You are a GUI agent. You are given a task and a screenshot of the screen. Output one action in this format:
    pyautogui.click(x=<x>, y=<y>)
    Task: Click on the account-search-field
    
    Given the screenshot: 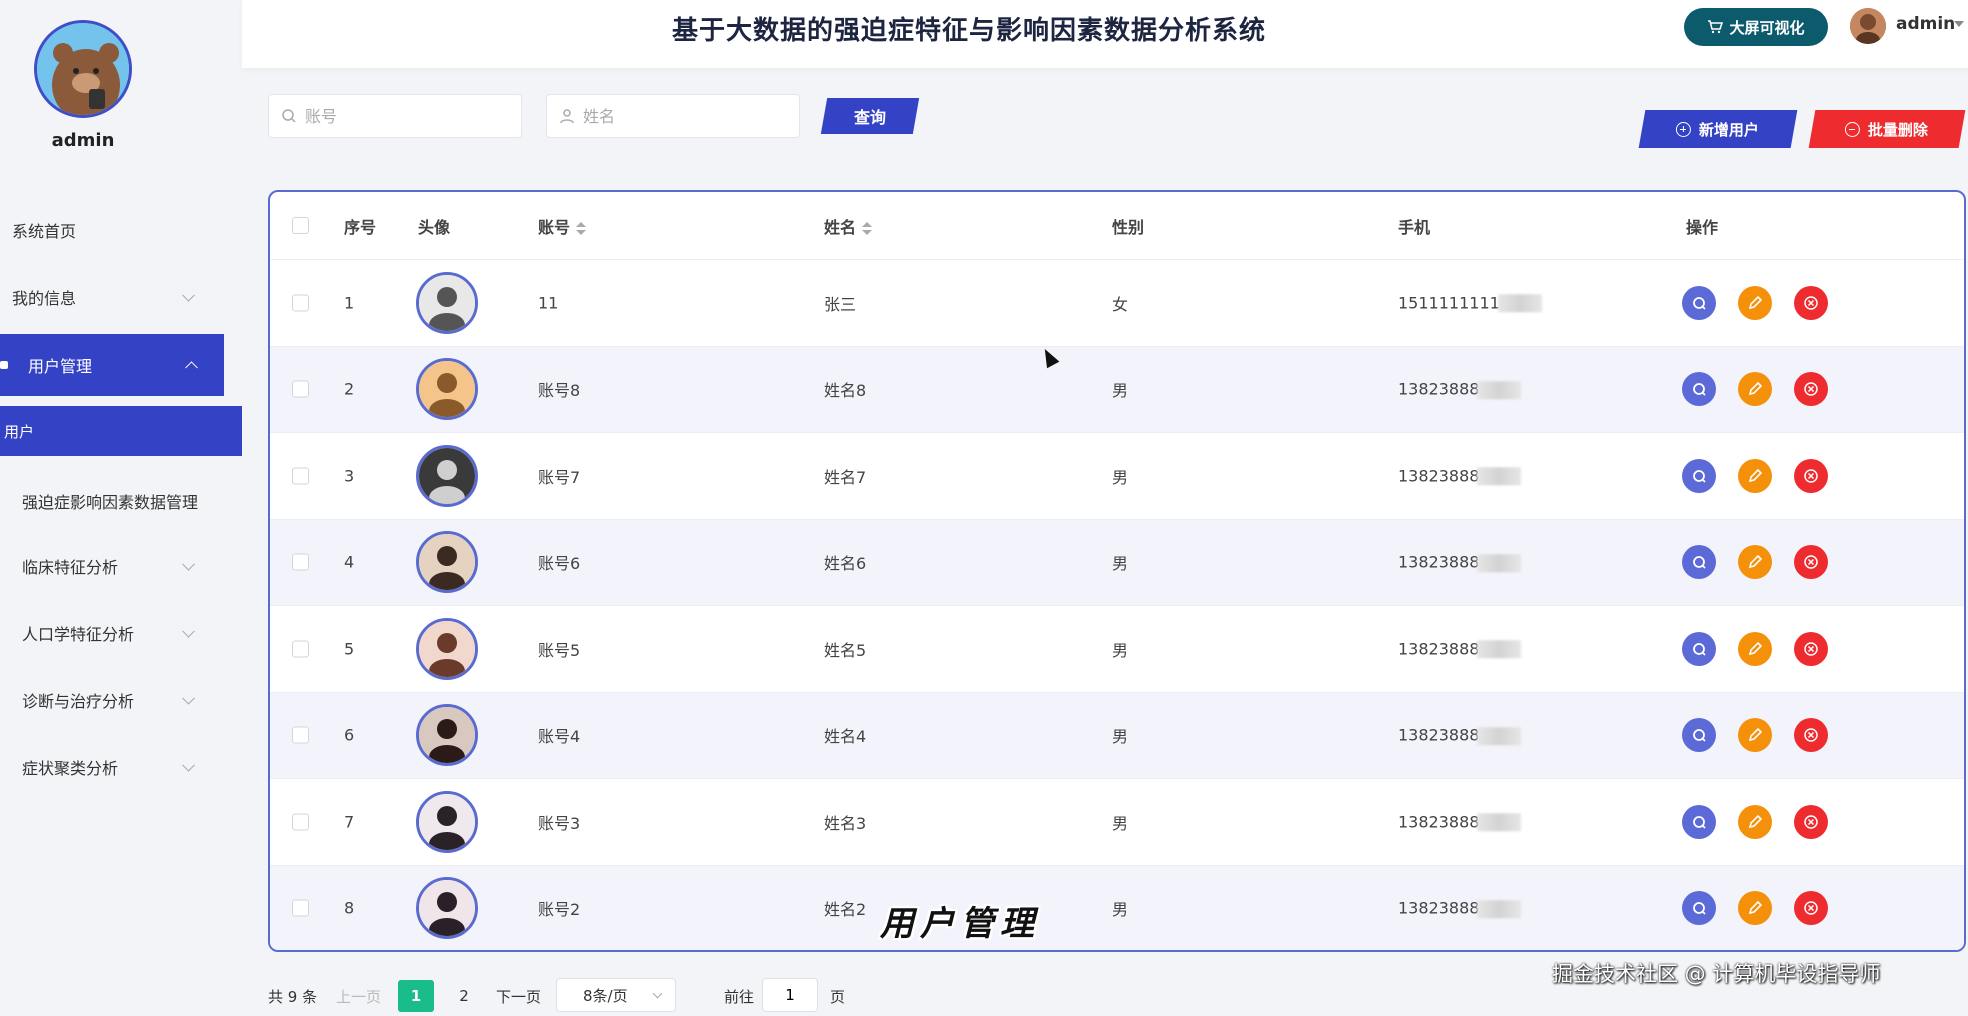 What is the action you would take?
    pyautogui.click(x=395, y=116)
    